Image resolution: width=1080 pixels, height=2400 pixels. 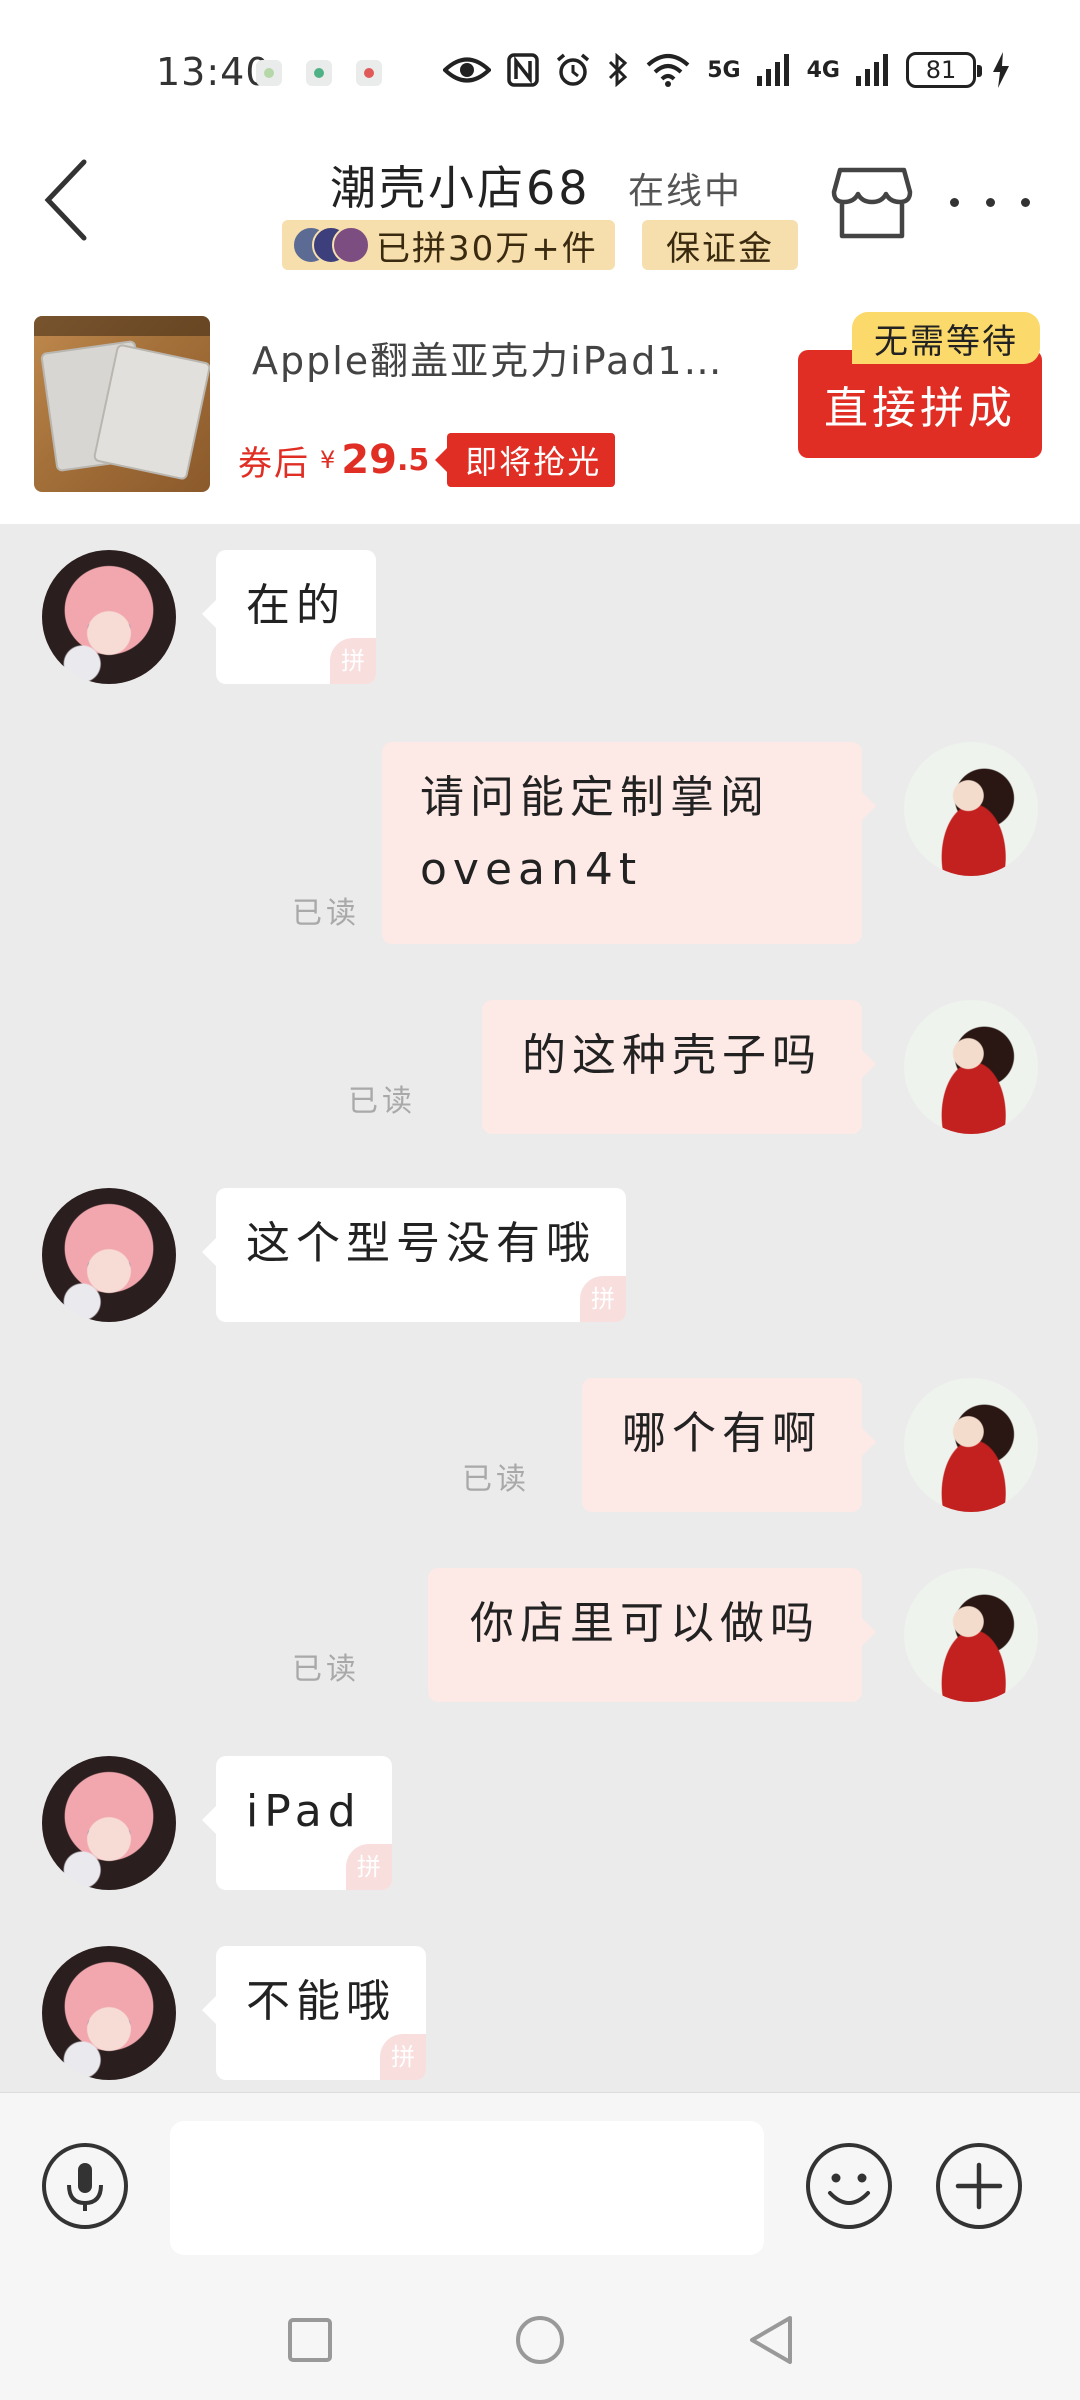 I want to click on message-text-line: 请问能定制掌阅, so click(x=595, y=797).